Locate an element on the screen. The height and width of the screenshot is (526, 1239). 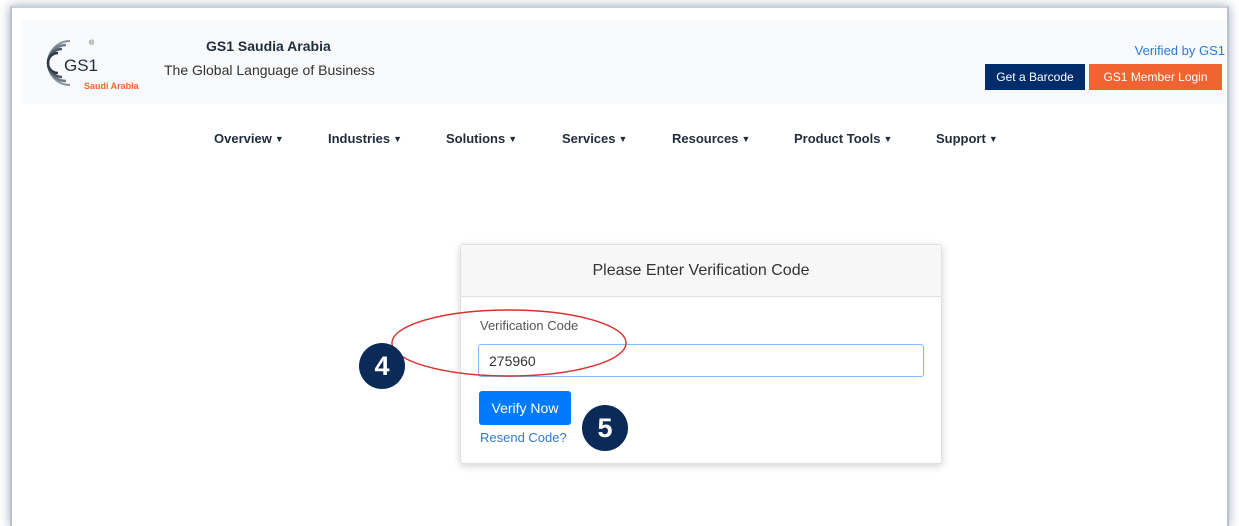
nav-label: Services is located at coordinates (589, 138).